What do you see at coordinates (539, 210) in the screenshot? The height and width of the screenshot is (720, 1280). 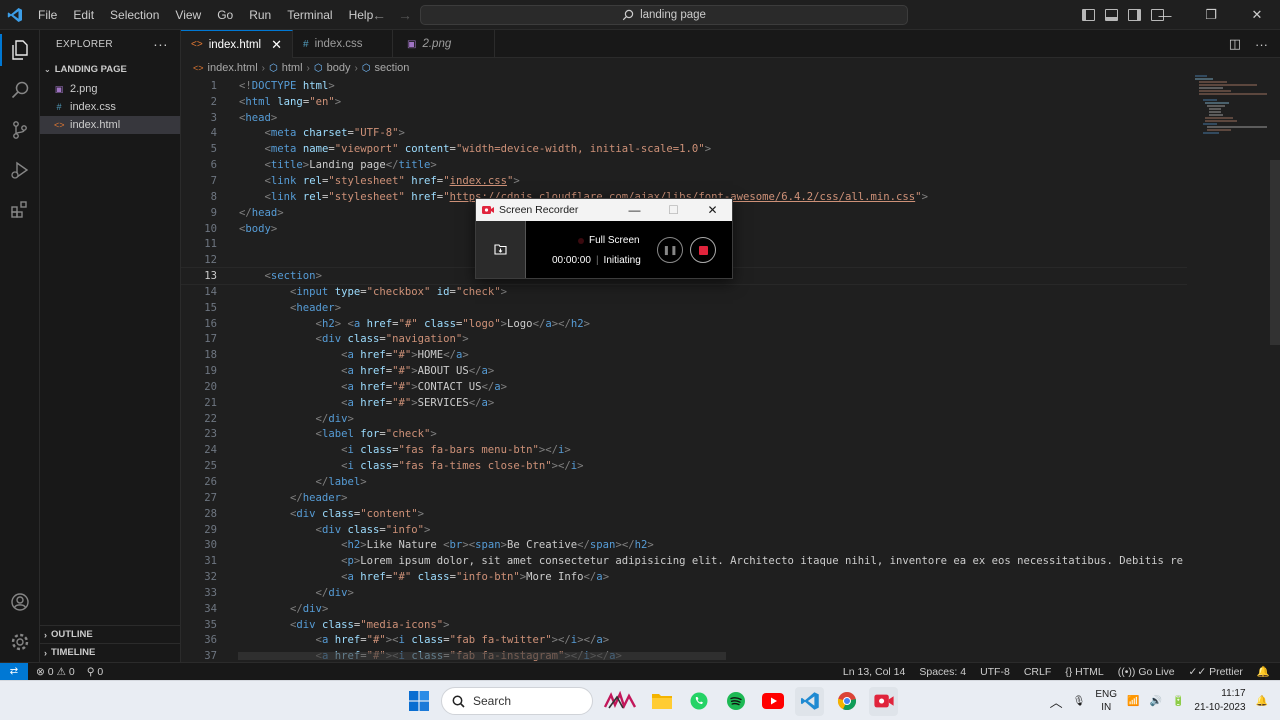 I see `recorder-title: Screen Recorder` at bounding box center [539, 210].